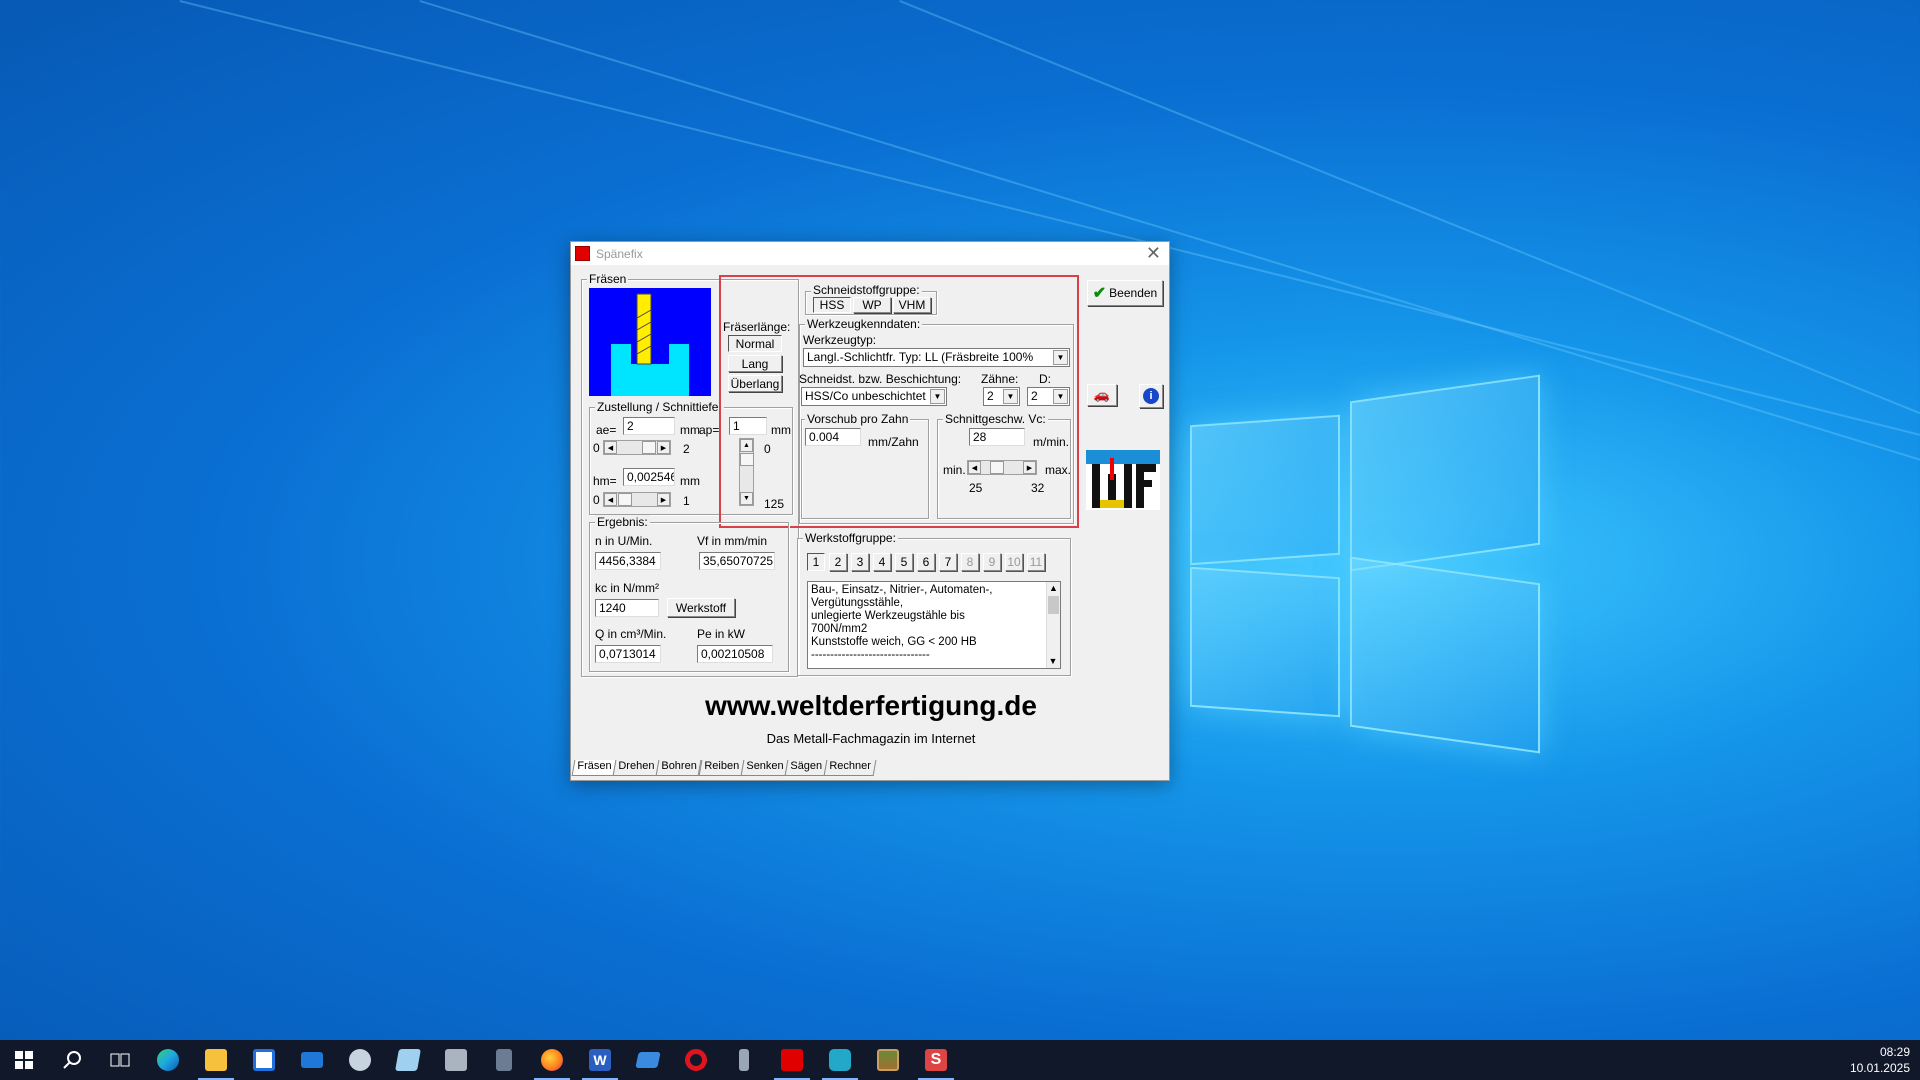 The width and height of the screenshot is (1920, 1080). I want to click on system-clock: 08:29 10.01.2025, so click(1880, 1060).